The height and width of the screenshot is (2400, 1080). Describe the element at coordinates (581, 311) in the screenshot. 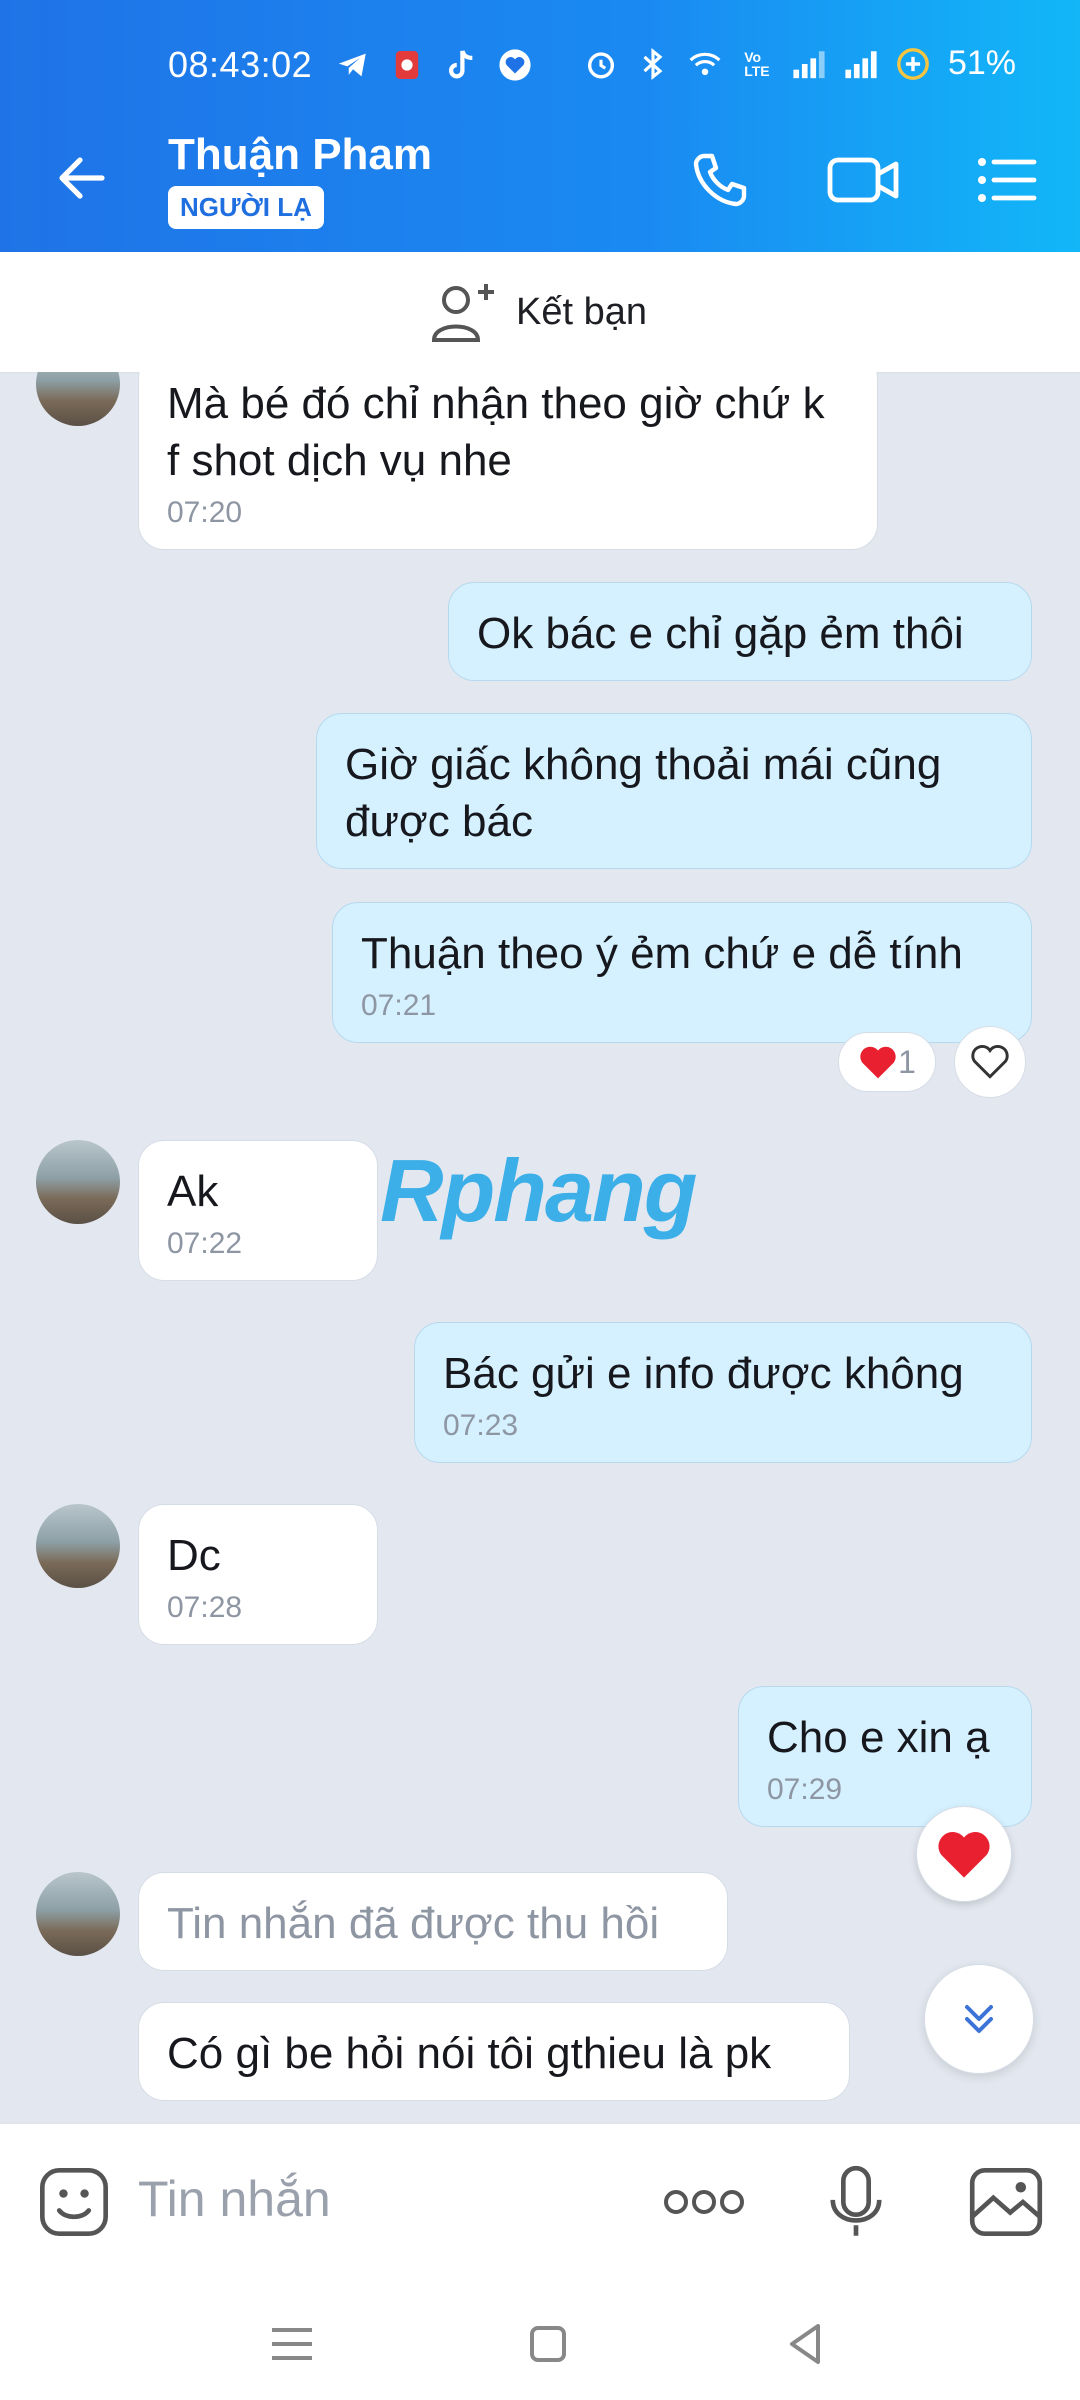

I see `add-friend-label: Kết bạn` at that location.